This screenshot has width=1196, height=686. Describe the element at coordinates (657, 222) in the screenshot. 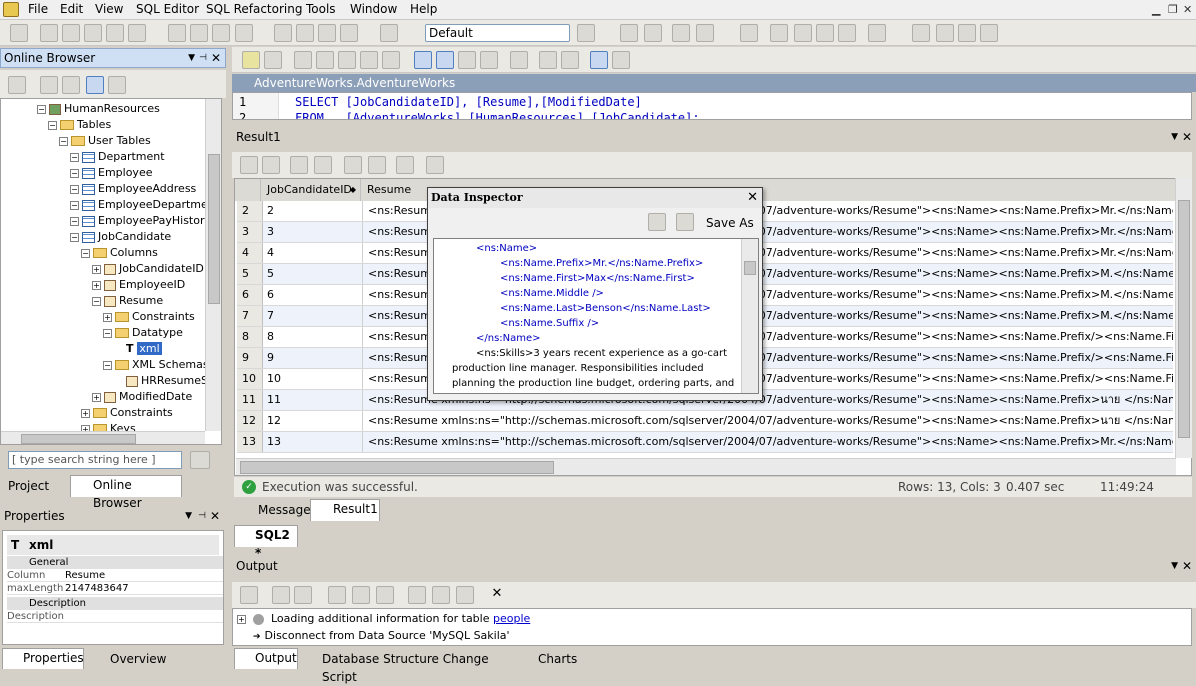

I see `inspector-word-wrap-icon` at that location.